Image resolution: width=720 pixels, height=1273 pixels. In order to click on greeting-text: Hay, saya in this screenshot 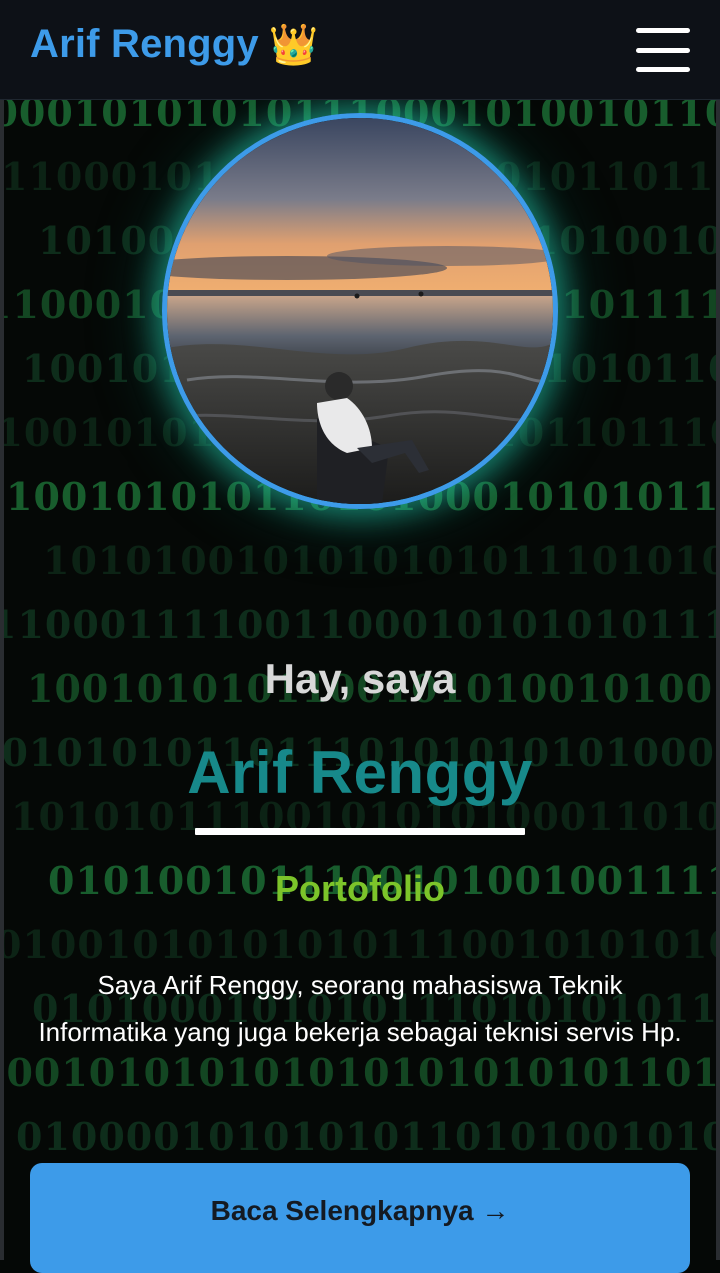, I will do `click(360, 678)`.